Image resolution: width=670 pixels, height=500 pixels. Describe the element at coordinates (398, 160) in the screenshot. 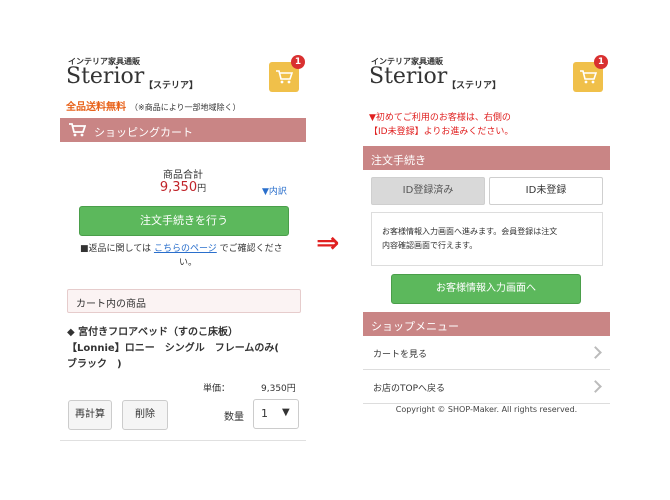

I see `order-procedure-title: 注文手続き` at that location.